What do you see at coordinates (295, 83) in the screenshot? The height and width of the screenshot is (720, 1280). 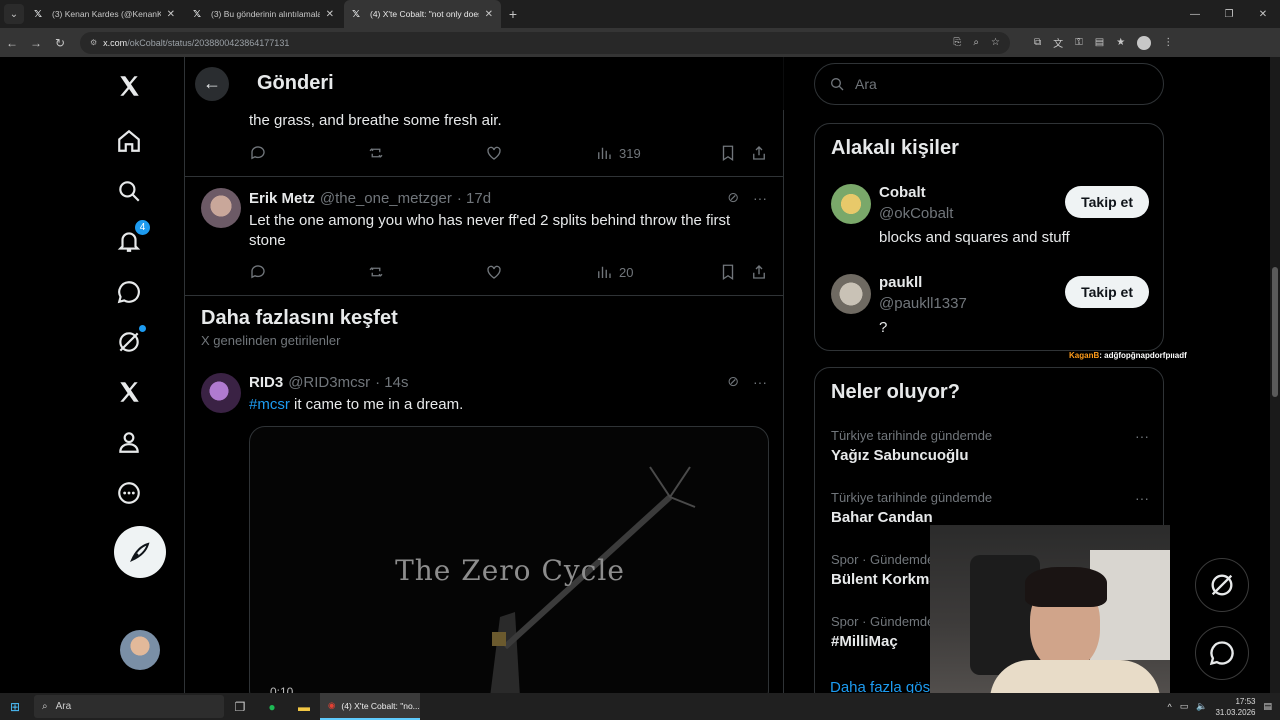 I see `page-title: Gönderi` at bounding box center [295, 83].